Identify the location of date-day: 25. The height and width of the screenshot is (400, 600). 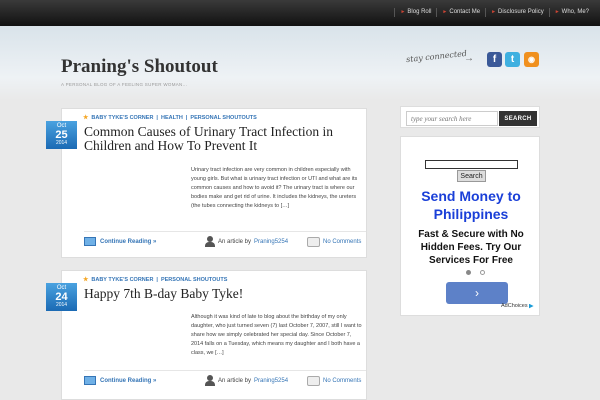
(61, 135).